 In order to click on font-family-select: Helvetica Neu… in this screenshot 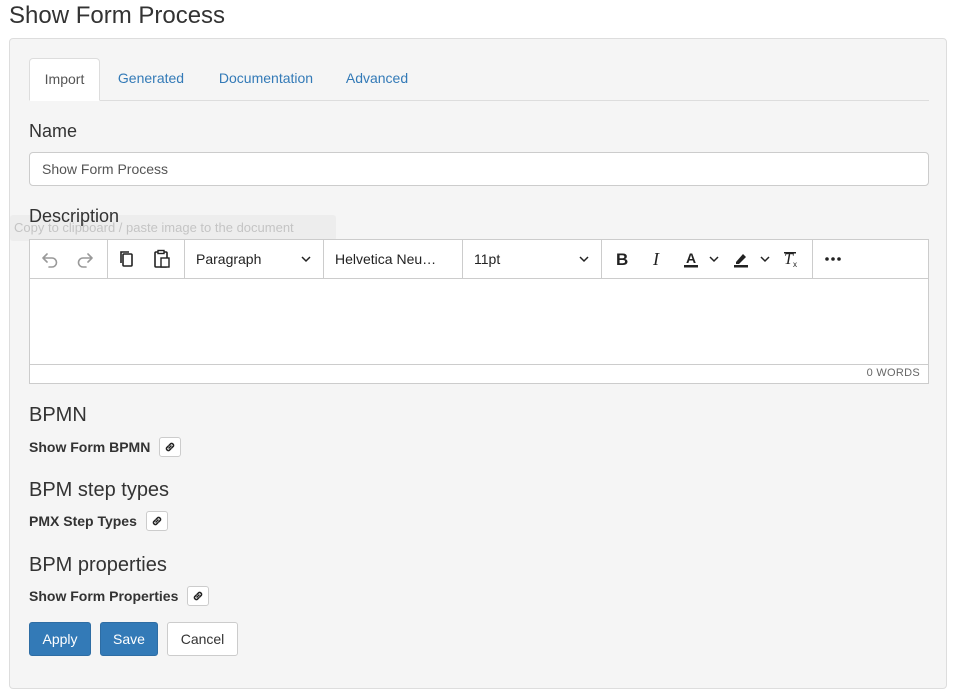, I will do `click(393, 259)`.